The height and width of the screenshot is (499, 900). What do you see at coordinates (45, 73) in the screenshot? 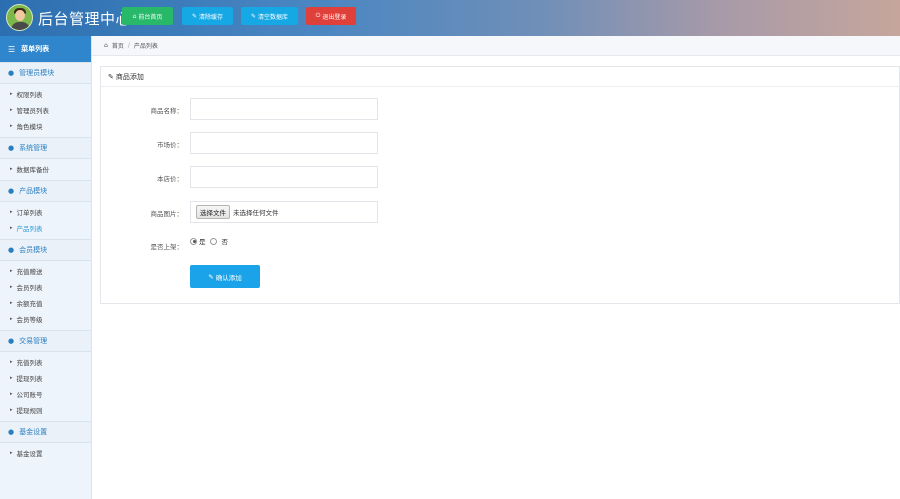
I see `sidebar-group-admin: ● 管理员模块` at bounding box center [45, 73].